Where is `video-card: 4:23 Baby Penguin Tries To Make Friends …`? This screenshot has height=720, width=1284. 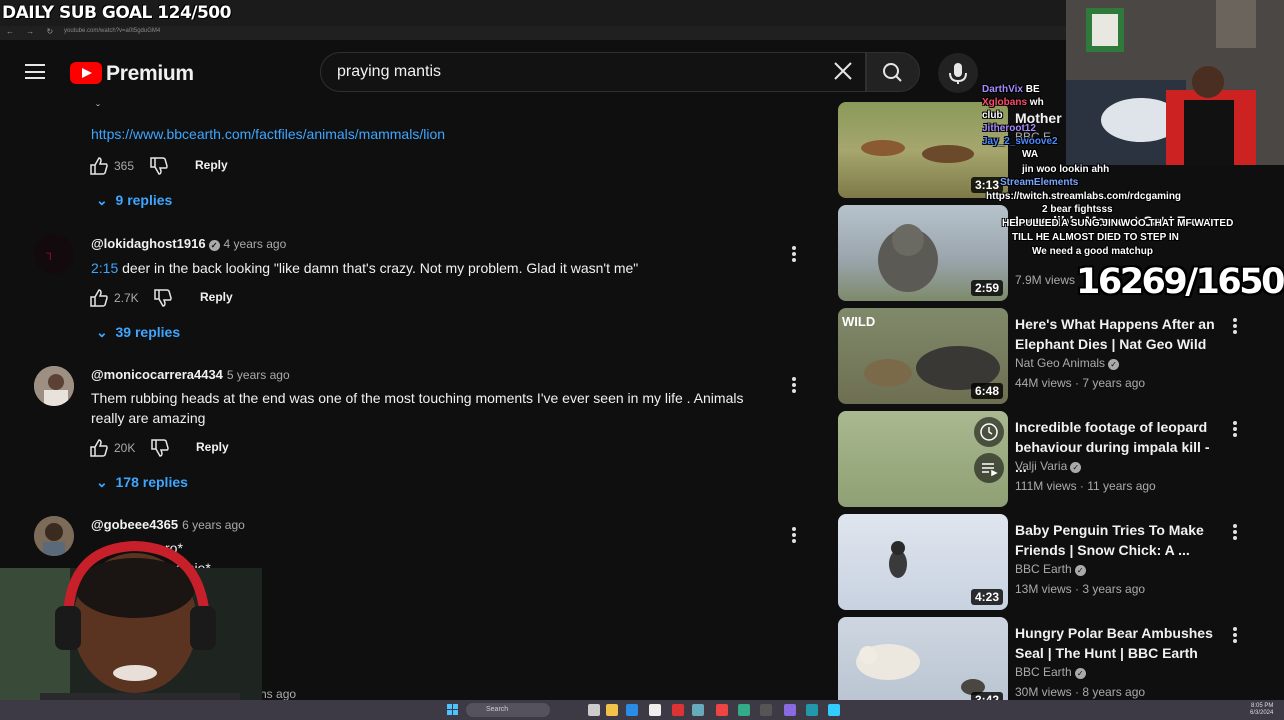 video-card: 4:23 Baby Penguin Tries To Make Friends … is located at coordinates (1058, 562).